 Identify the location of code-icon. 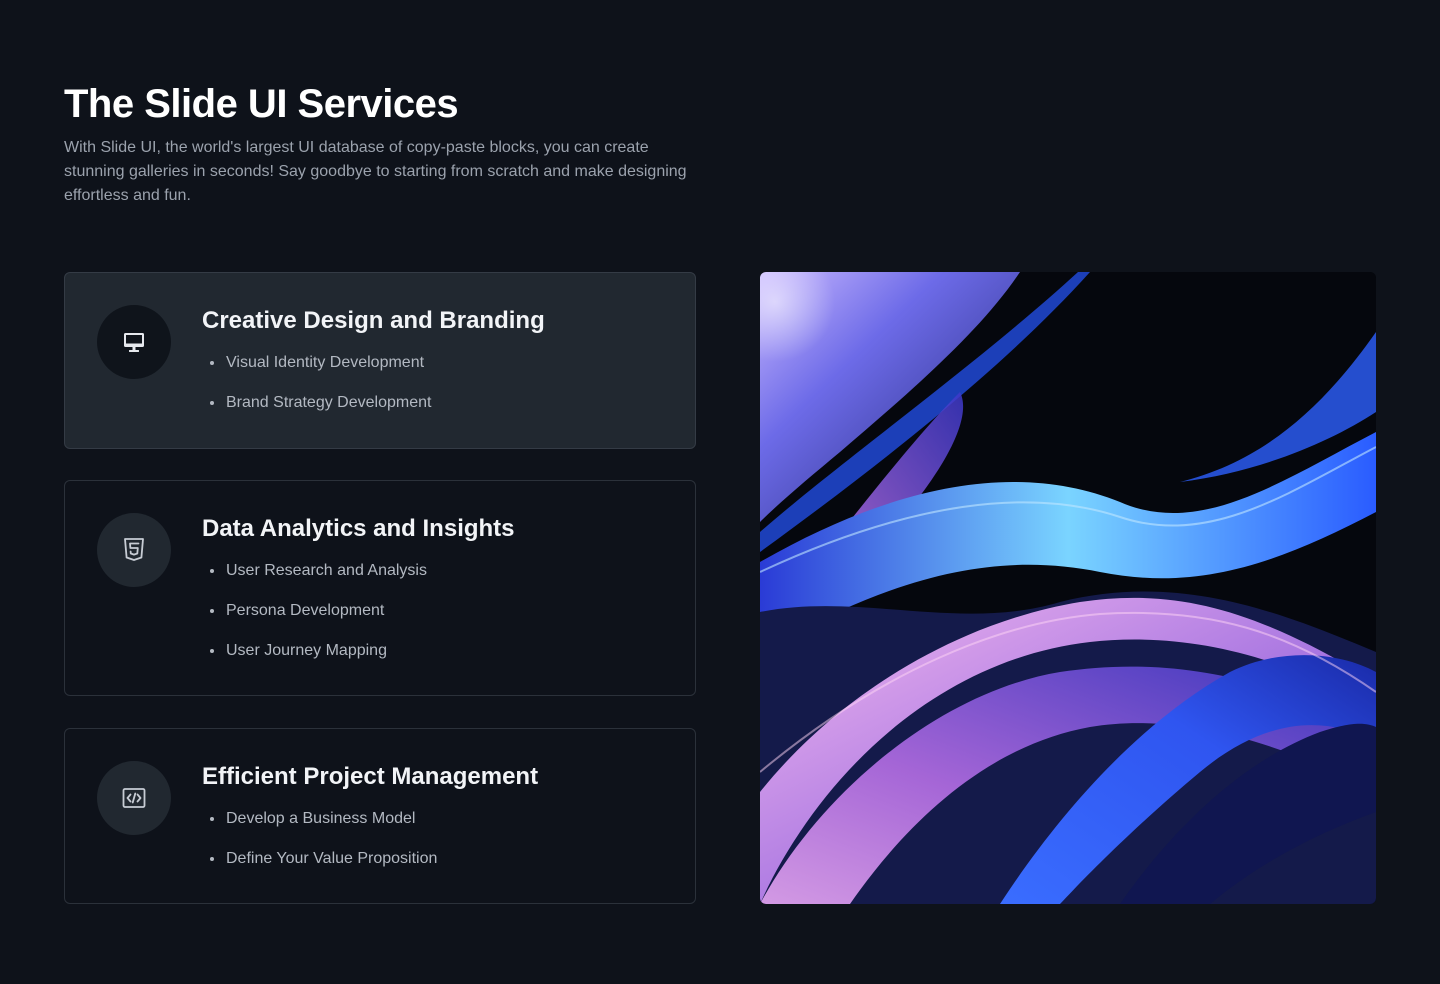
(134, 798).